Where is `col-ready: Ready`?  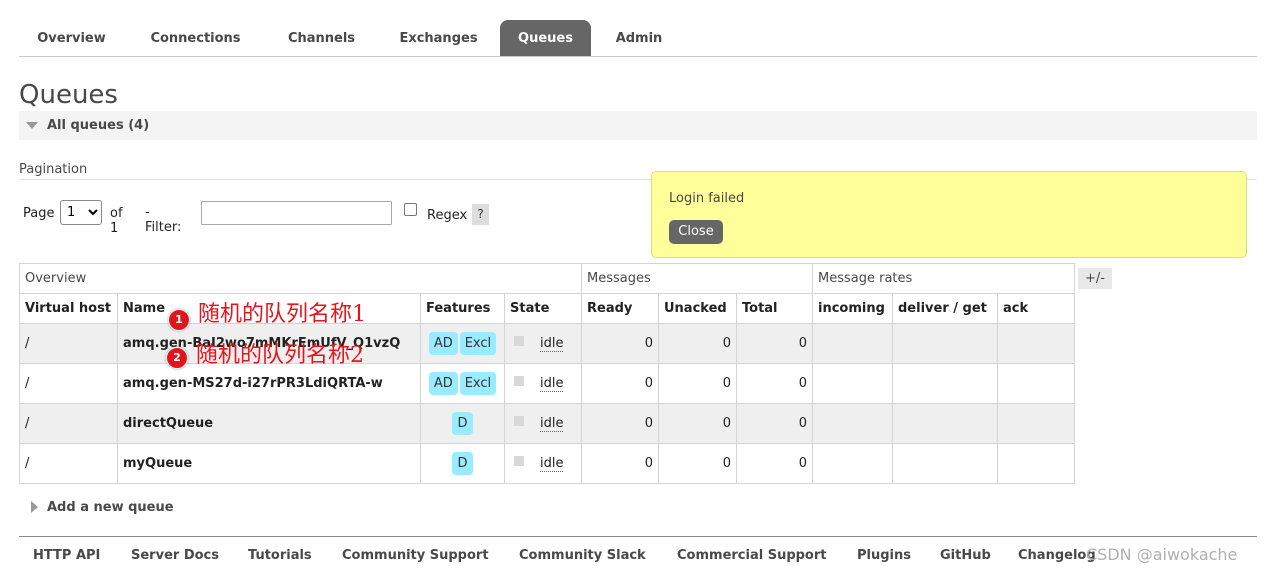 col-ready: Ready is located at coordinates (620, 308).